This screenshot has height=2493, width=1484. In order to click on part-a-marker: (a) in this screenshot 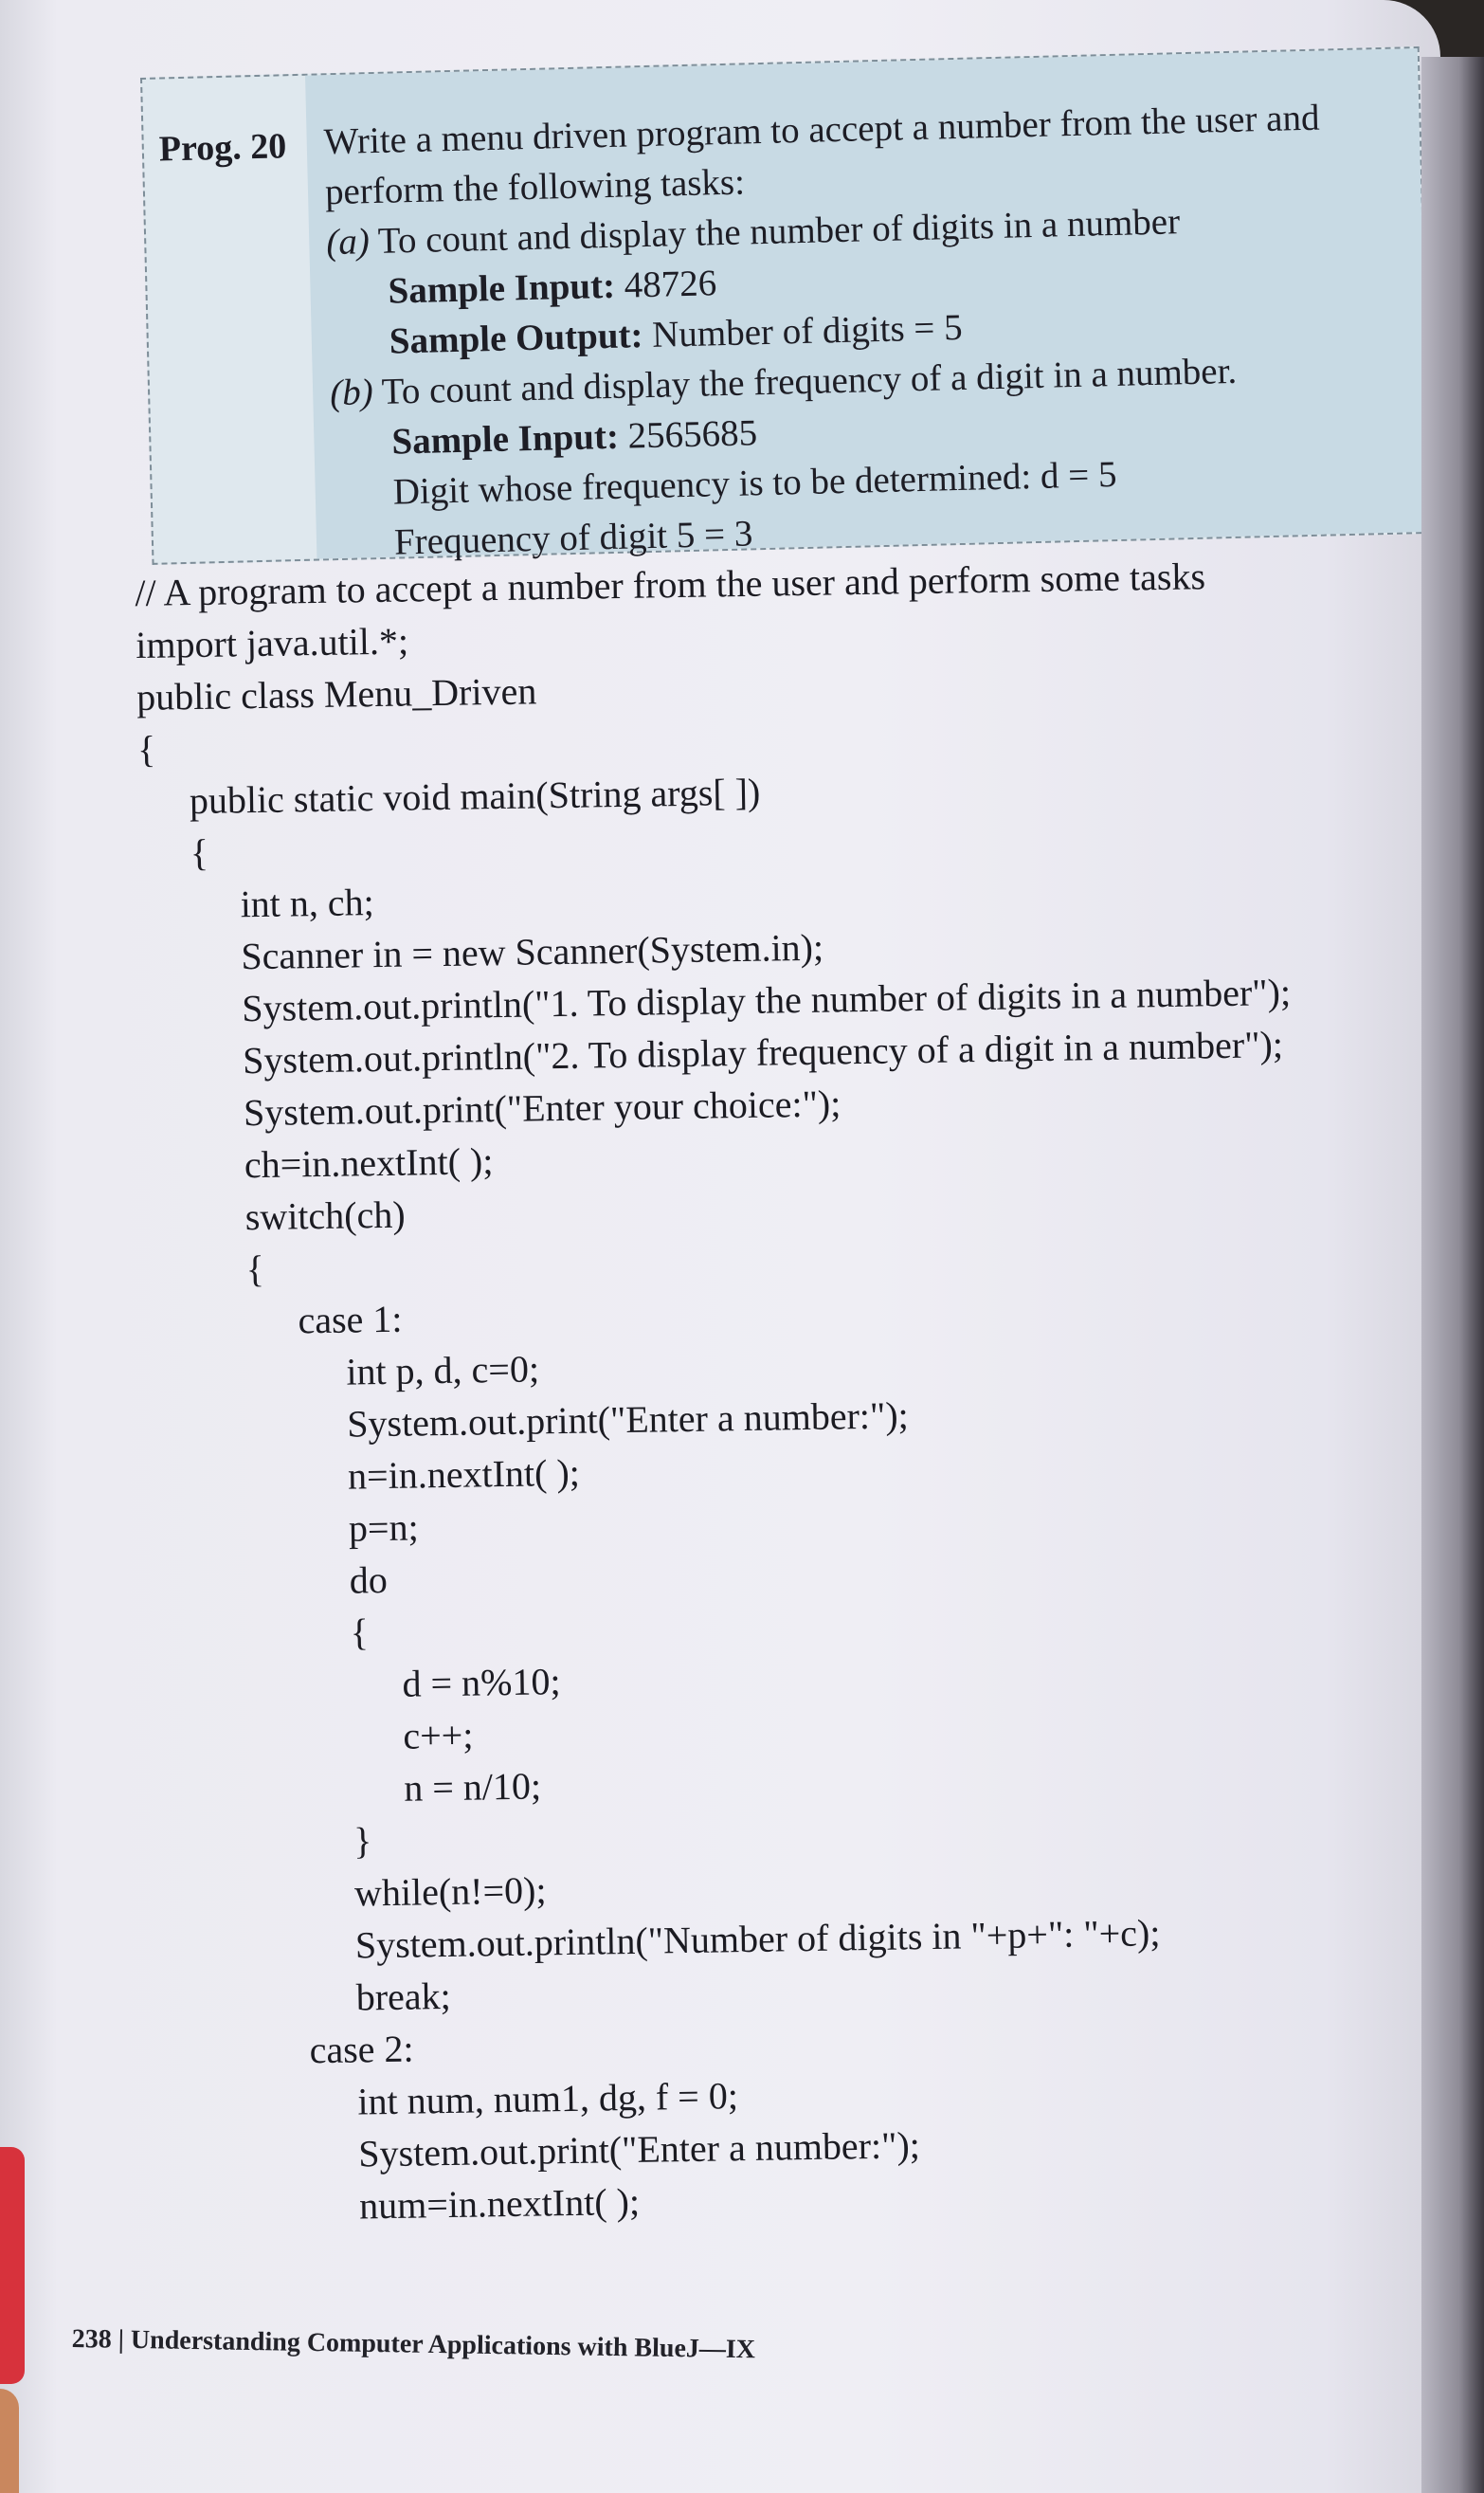, I will do `click(348, 243)`.